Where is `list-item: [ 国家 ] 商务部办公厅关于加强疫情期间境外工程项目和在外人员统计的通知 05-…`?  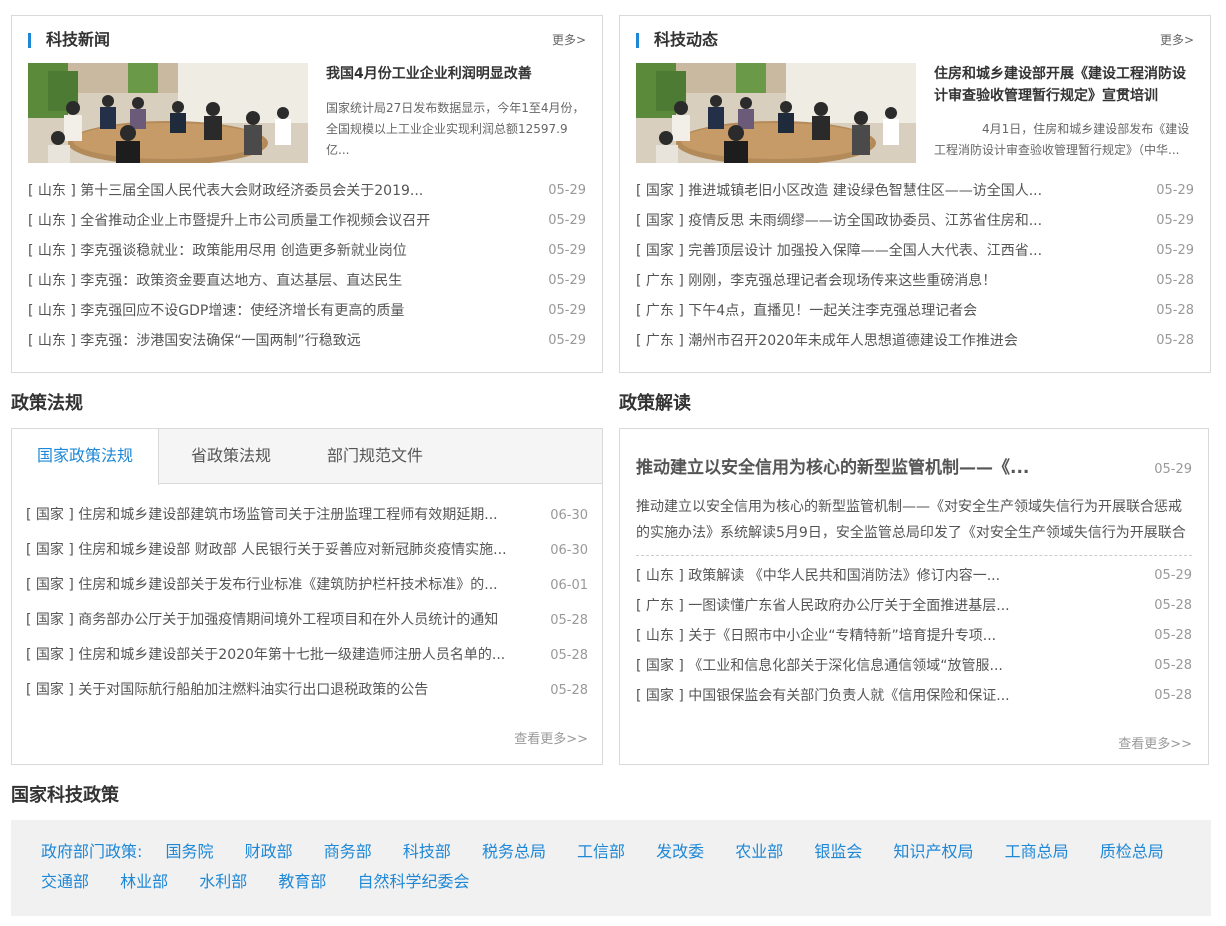 list-item: [ 国家 ] 商务部办公厅关于加强疫情期间境外工程项目和在外人员统计的通知 05-… is located at coordinates (307, 620).